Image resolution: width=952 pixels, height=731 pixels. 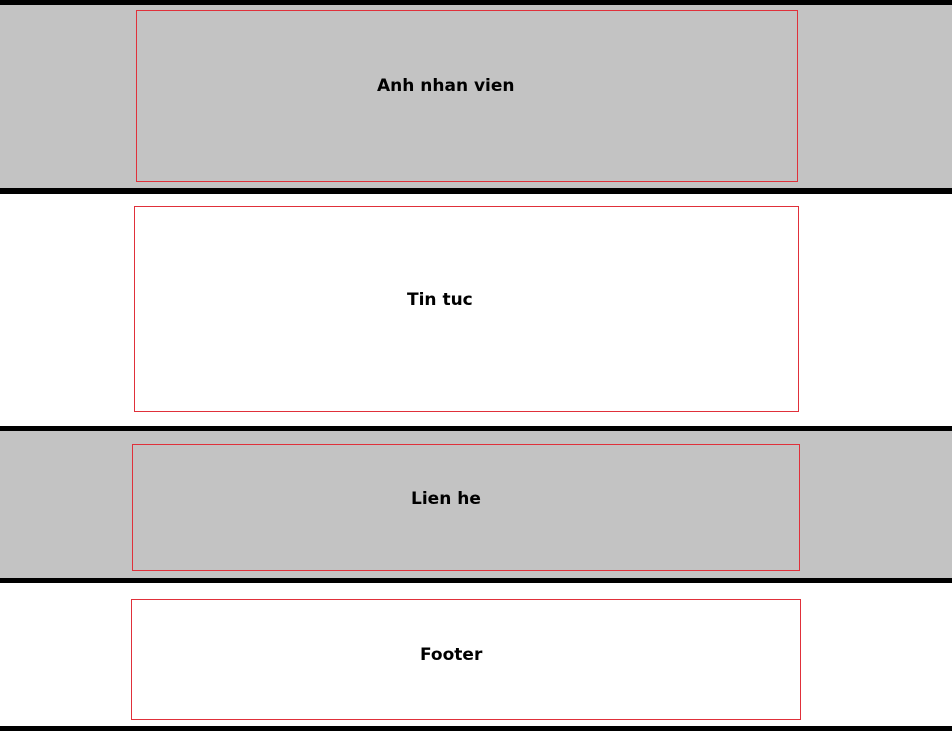 What do you see at coordinates (476, 728) in the screenshot?
I see `bottom-divider` at bounding box center [476, 728].